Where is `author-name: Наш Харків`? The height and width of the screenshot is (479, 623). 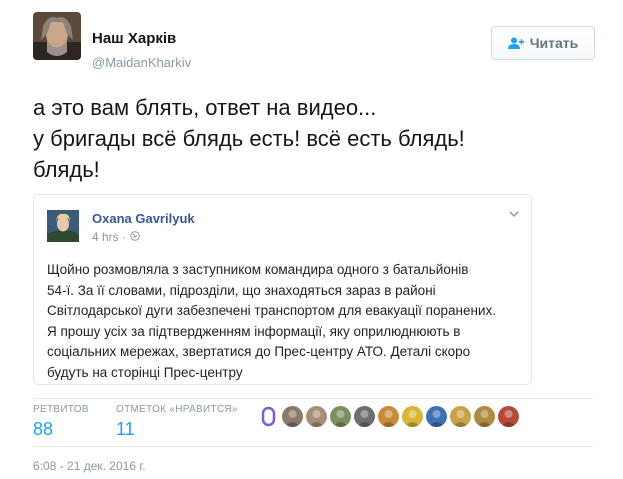
author-name: Наш Харків is located at coordinates (134, 38).